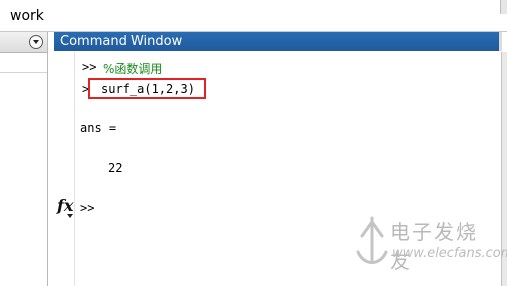 Image resolution: width=507 pixels, height=286 pixels. Describe the element at coordinates (121, 41) in the screenshot. I see `command-window-title: Command Window` at that location.